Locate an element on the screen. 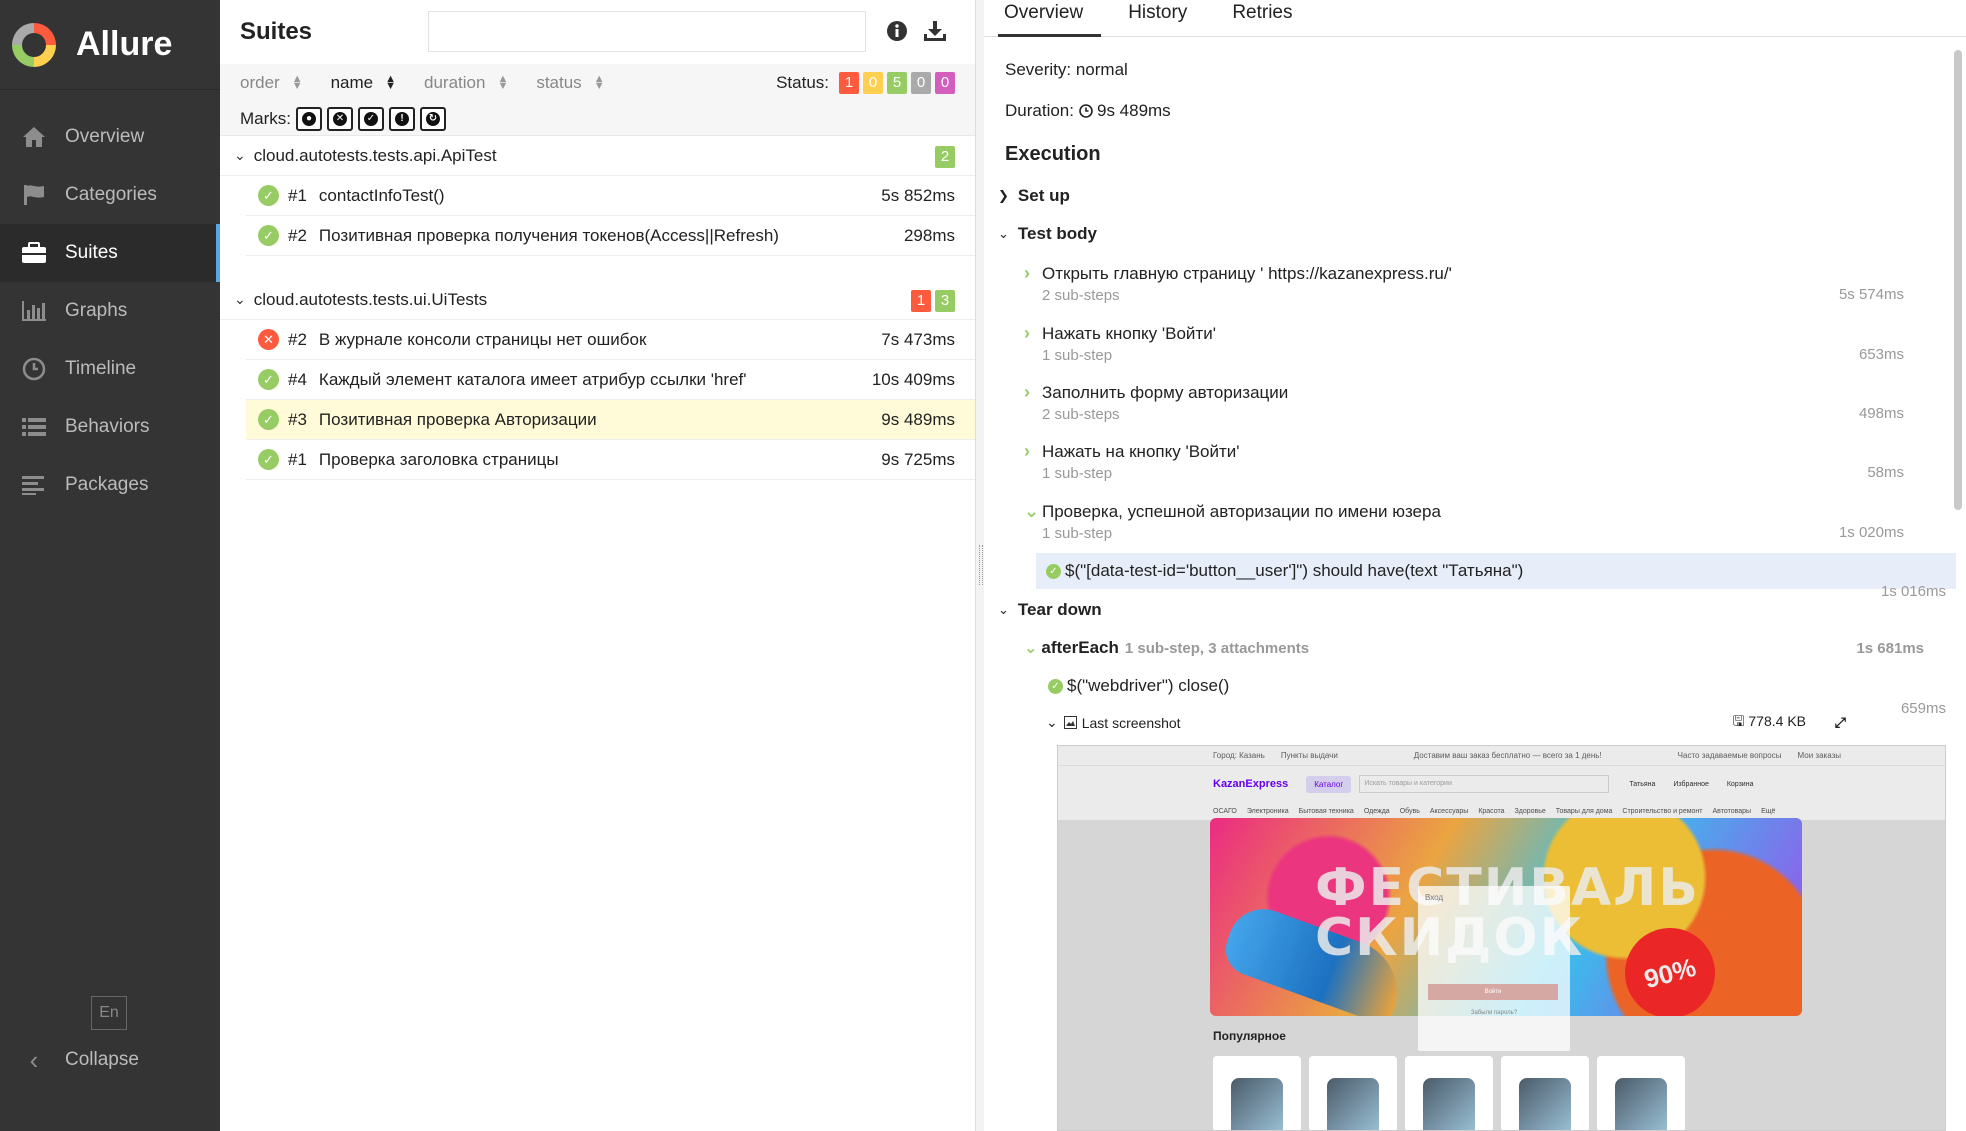  test-duration: 5s 852ms is located at coordinates (918, 195).